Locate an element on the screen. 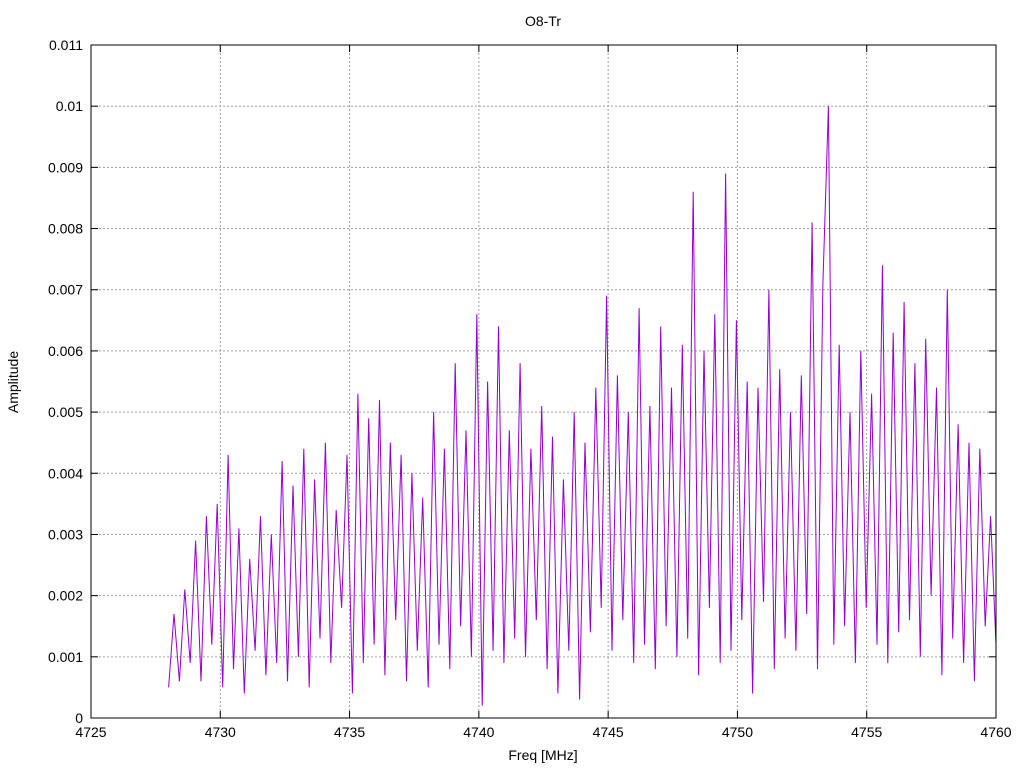  y-tick-label: 0.005 is located at coordinates (65, 412).